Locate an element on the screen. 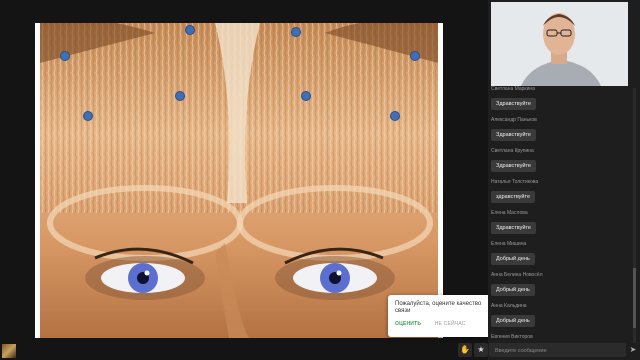 The image size is (640, 360). presenter-video-frame is located at coordinates (559, 44).